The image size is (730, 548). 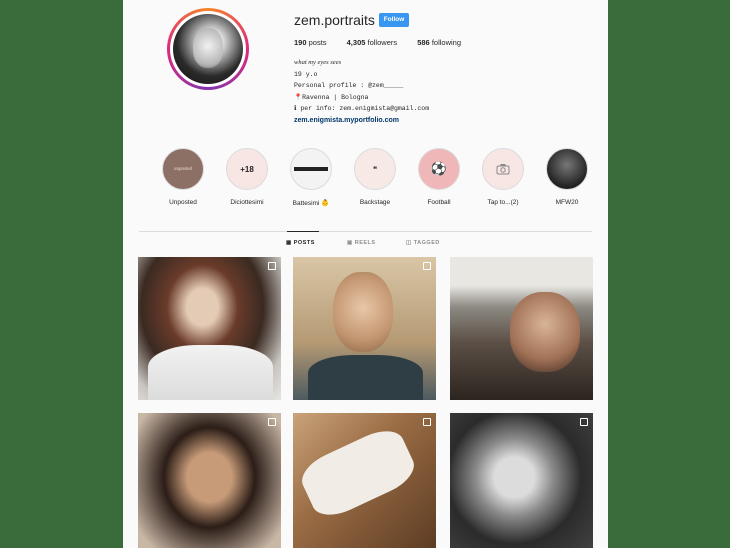 What do you see at coordinates (351, 243) in the screenshot?
I see `reels-icon: ▣` at bounding box center [351, 243].